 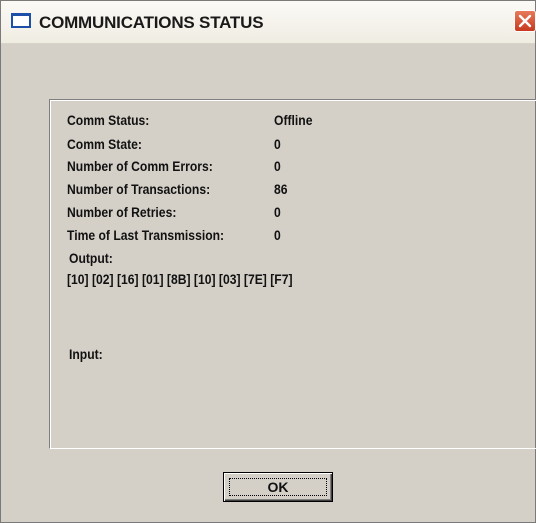 I want to click on comm-status-value: Offline, so click(x=293, y=120).